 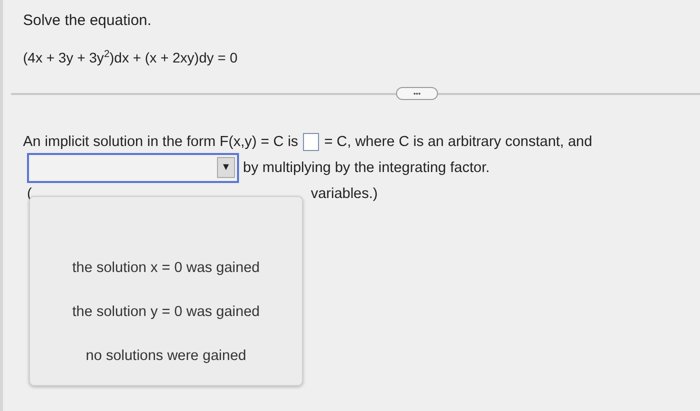 What do you see at coordinates (344, 194) in the screenshot?
I see `answer-text: variables.)` at bounding box center [344, 194].